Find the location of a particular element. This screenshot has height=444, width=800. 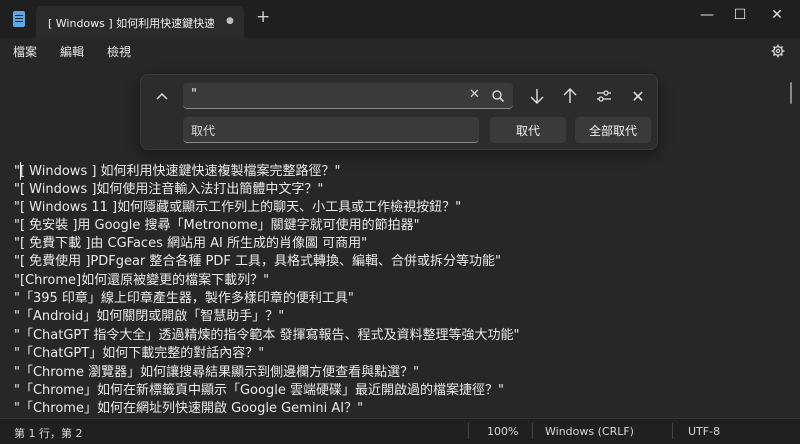

editor-line: "「Chrome 瀏覽器」如何讓搜尋結果顯示到側邊欄方便查看與點選？" is located at coordinates (217, 372).